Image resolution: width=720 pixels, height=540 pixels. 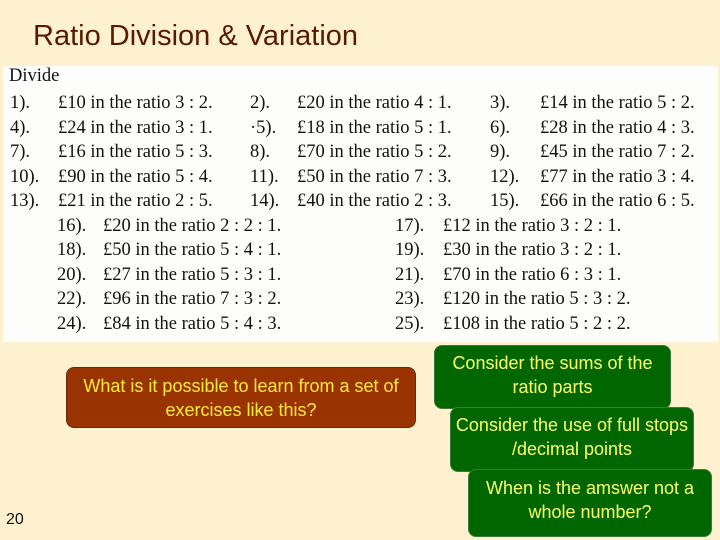 I want to click on exercise-number: 13)., so click(x=25, y=201).